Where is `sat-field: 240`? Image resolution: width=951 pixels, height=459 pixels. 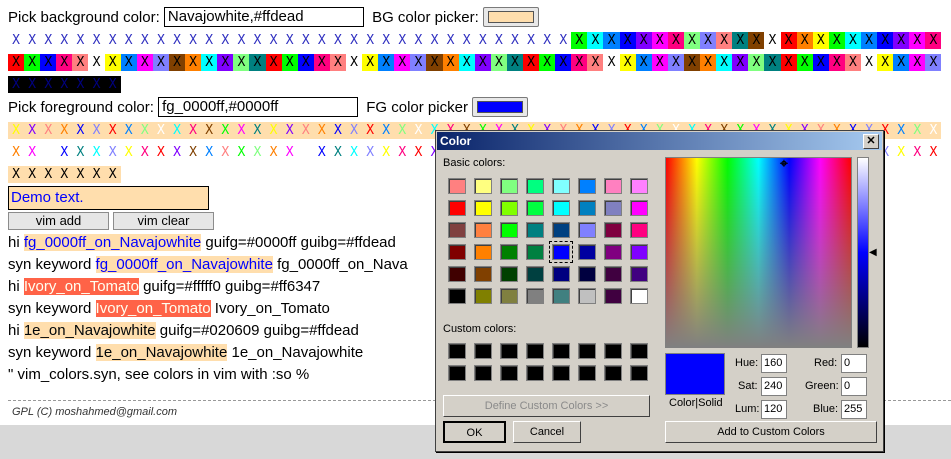
sat-field: 240 is located at coordinates (774, 386).